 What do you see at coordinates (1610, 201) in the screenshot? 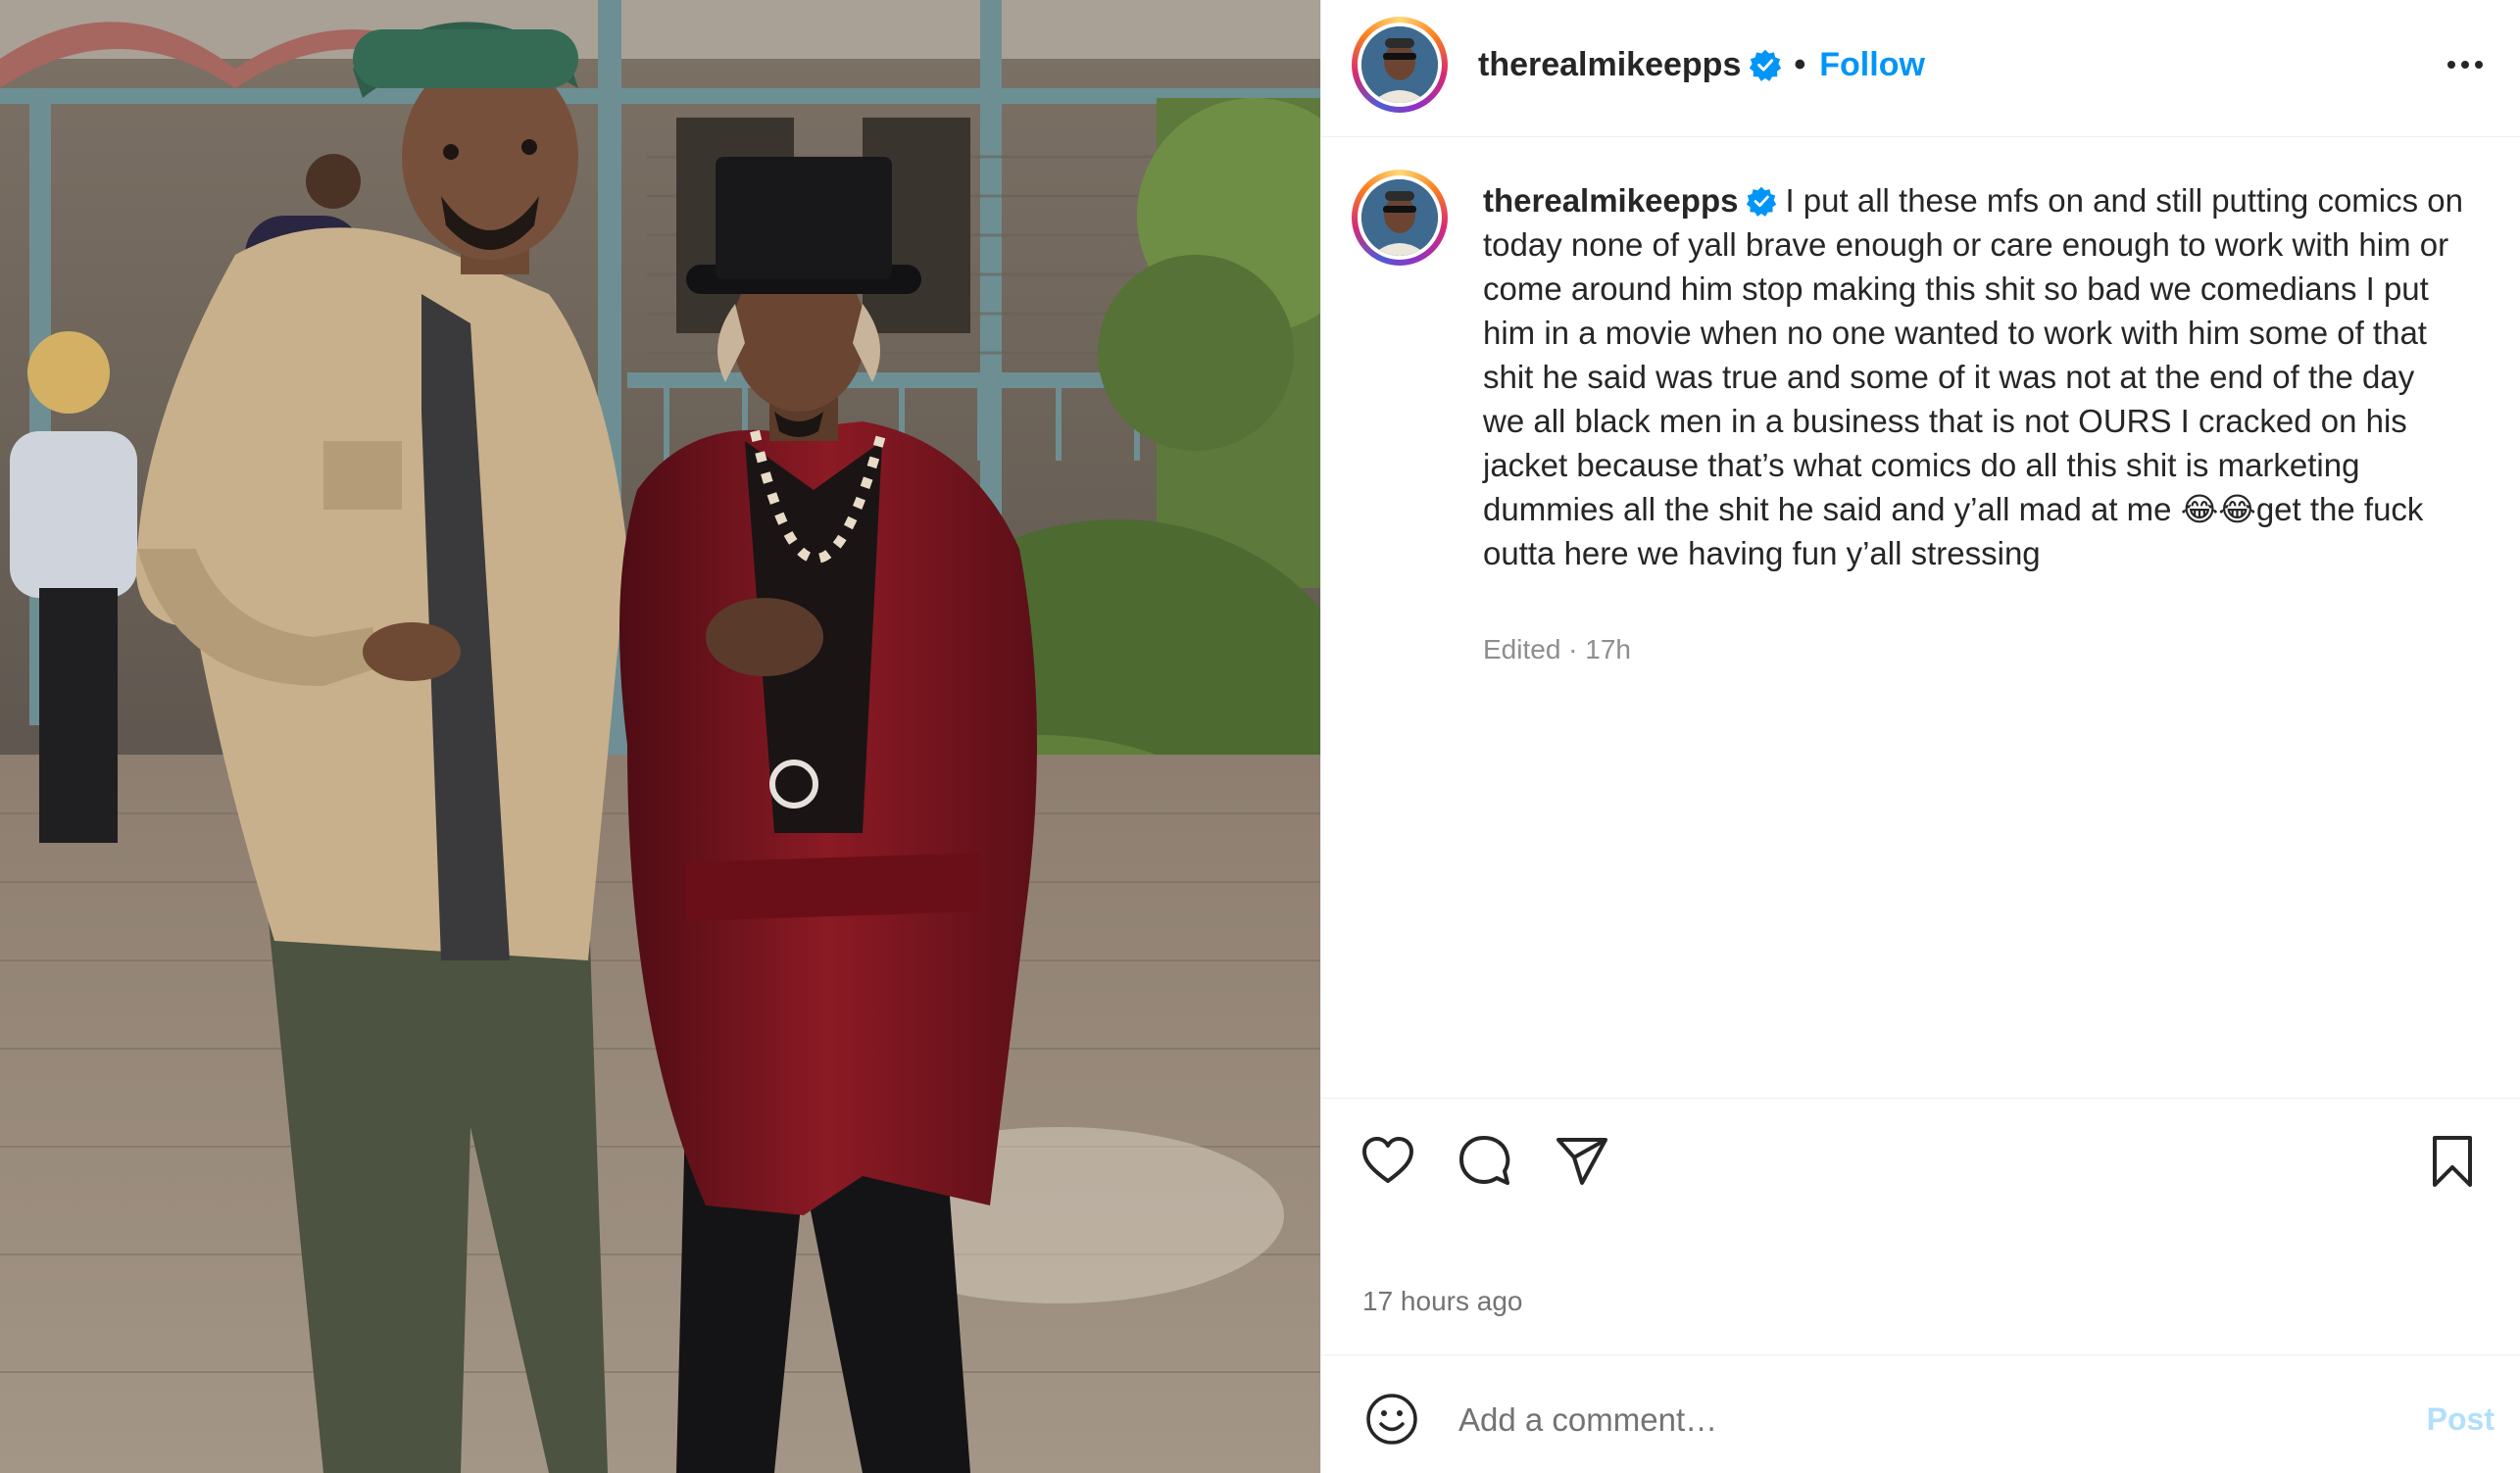
I see `caption-username: therealmikeepps` at bounding box center [1610, 201].